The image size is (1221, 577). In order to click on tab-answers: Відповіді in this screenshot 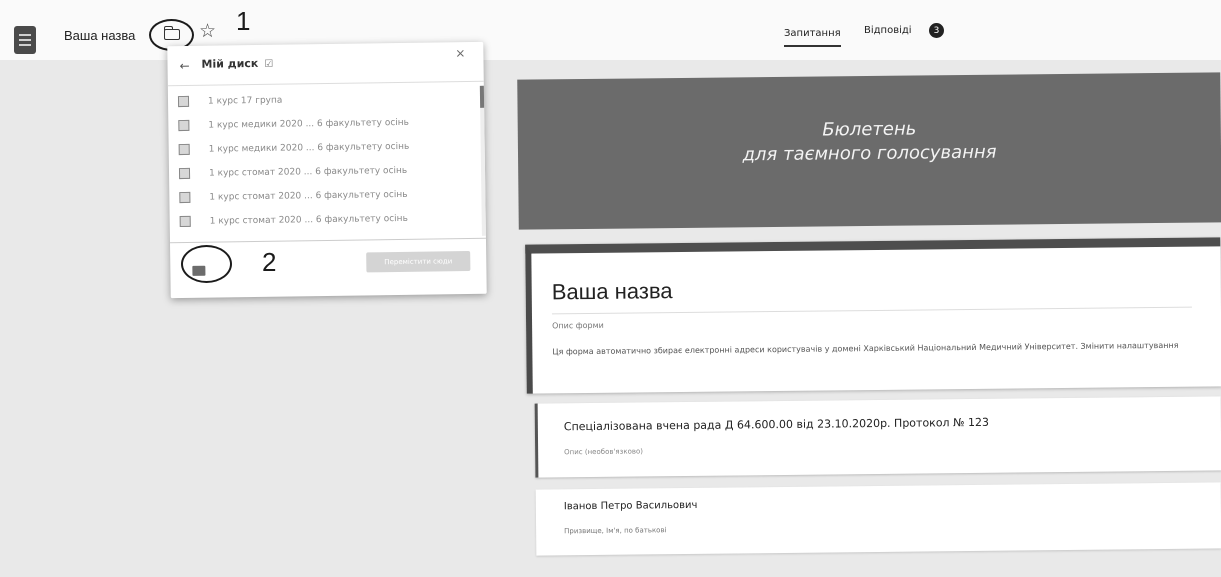, I will do `click(888, 30)`.